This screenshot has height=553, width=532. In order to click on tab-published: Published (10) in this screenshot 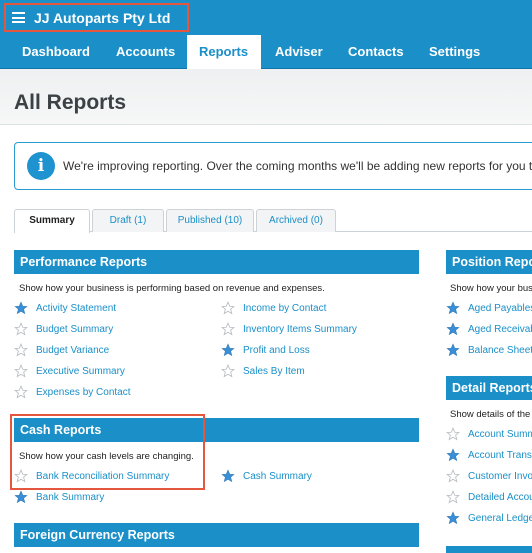, I will do `click(210, 220)`.